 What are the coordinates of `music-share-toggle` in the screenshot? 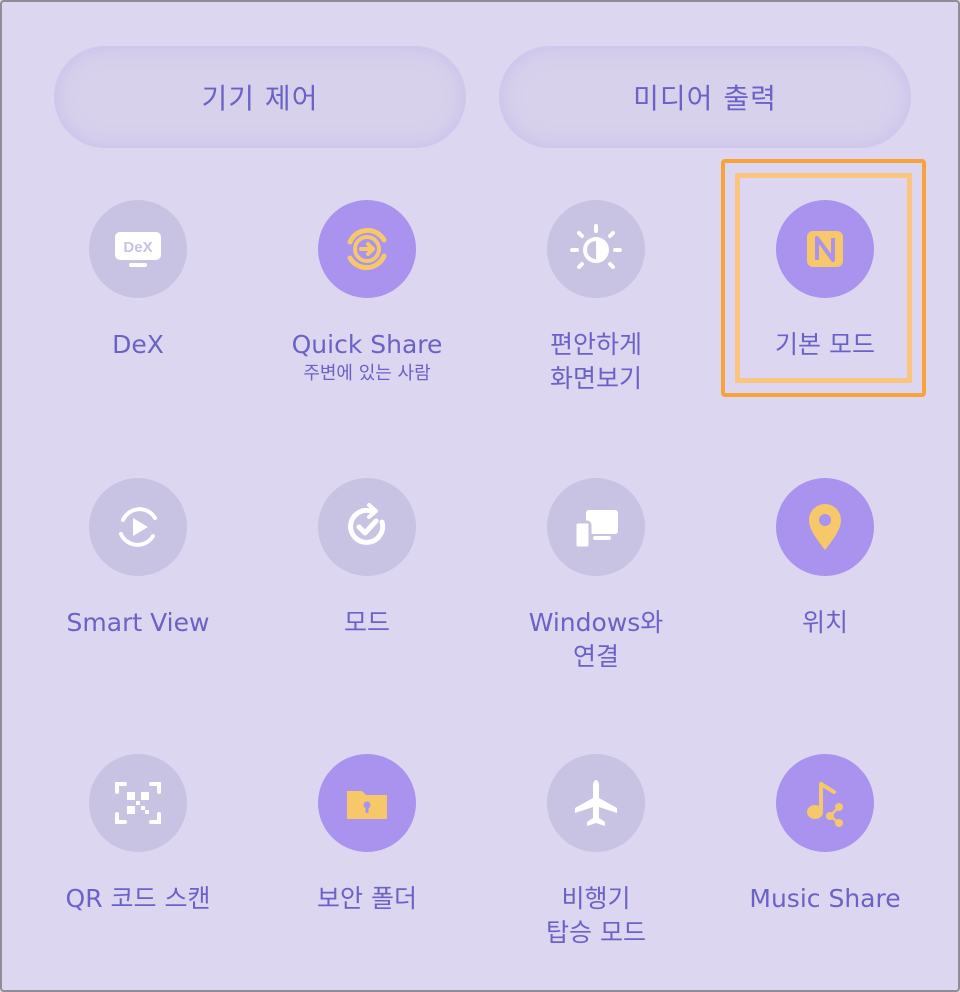 It's located at (825, 803).